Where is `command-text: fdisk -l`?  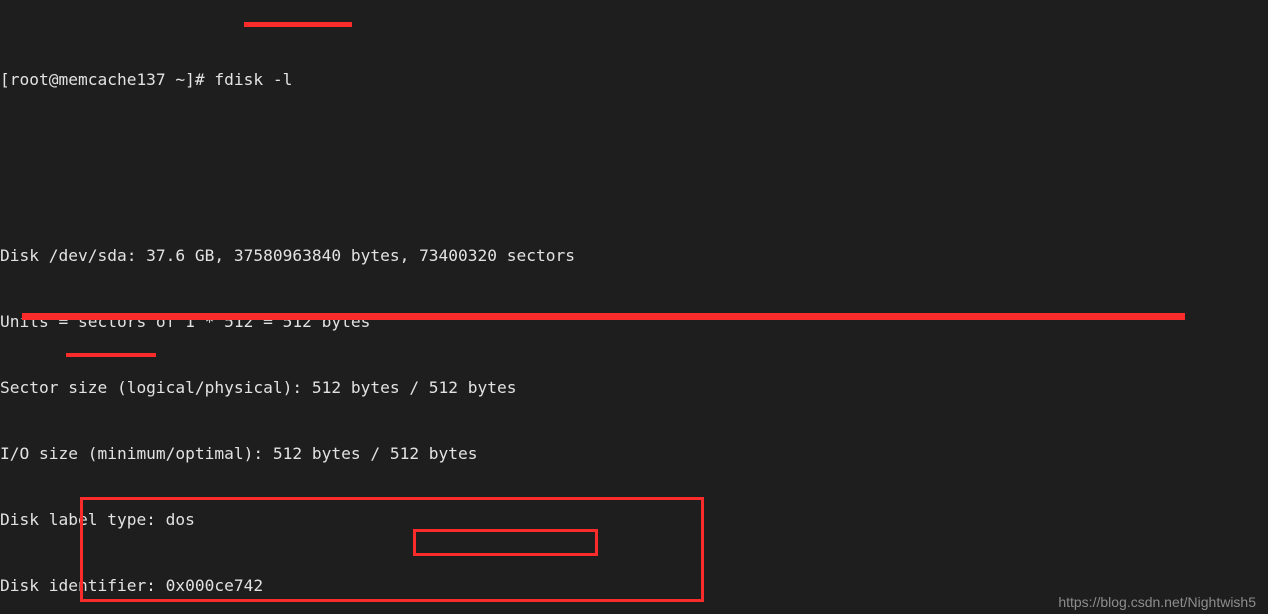
command-text: fdisk -l is located at coordinates (253, 79).